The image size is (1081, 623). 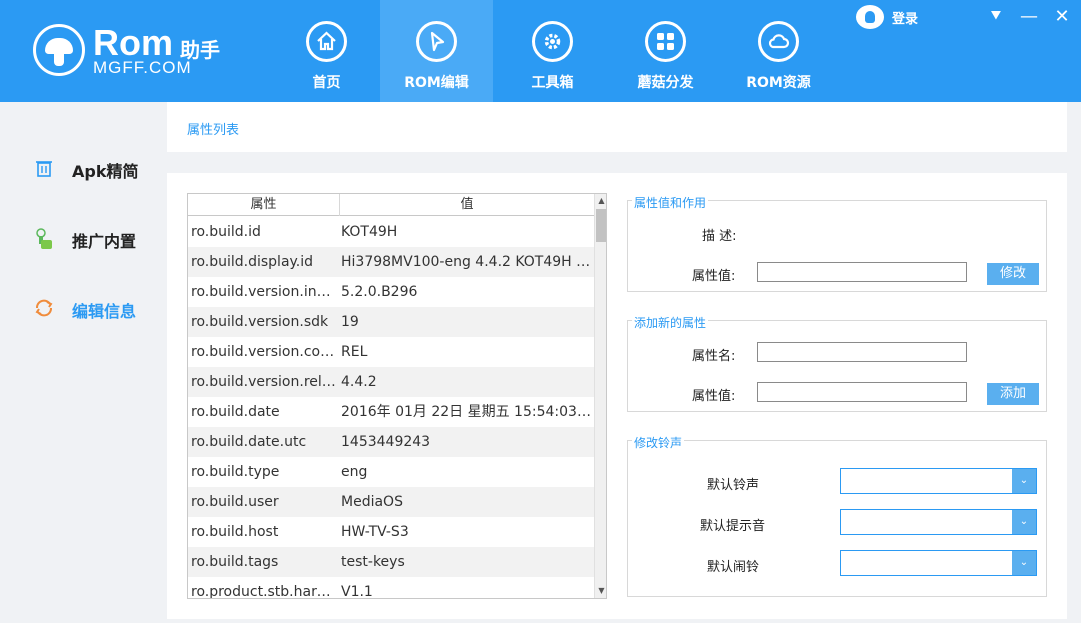 What do you see at coordinates (467, 205) in the screenshot?
I see `column-header-value: 值` at bounding box center [467, 205].